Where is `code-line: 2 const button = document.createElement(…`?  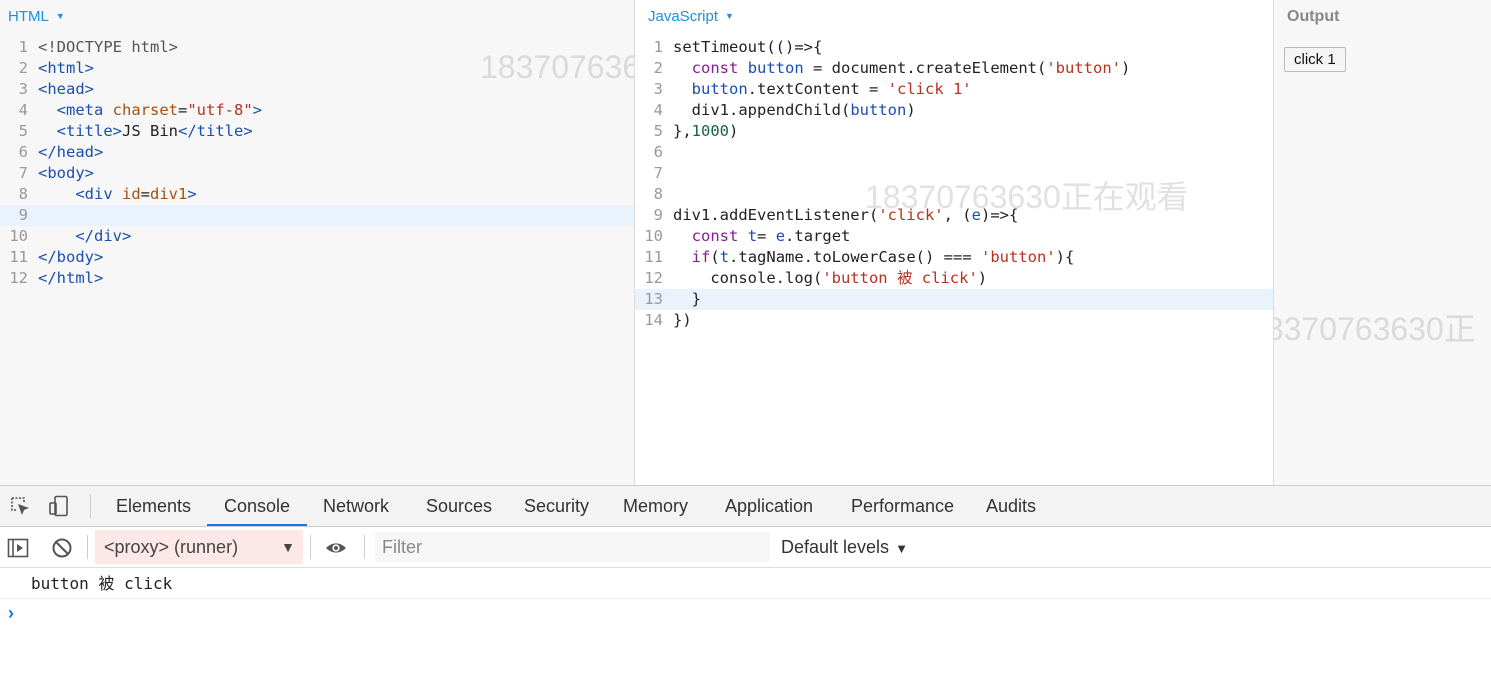 code-line: 2 const button = document.createElement(… is located at coordinates (954, 68).